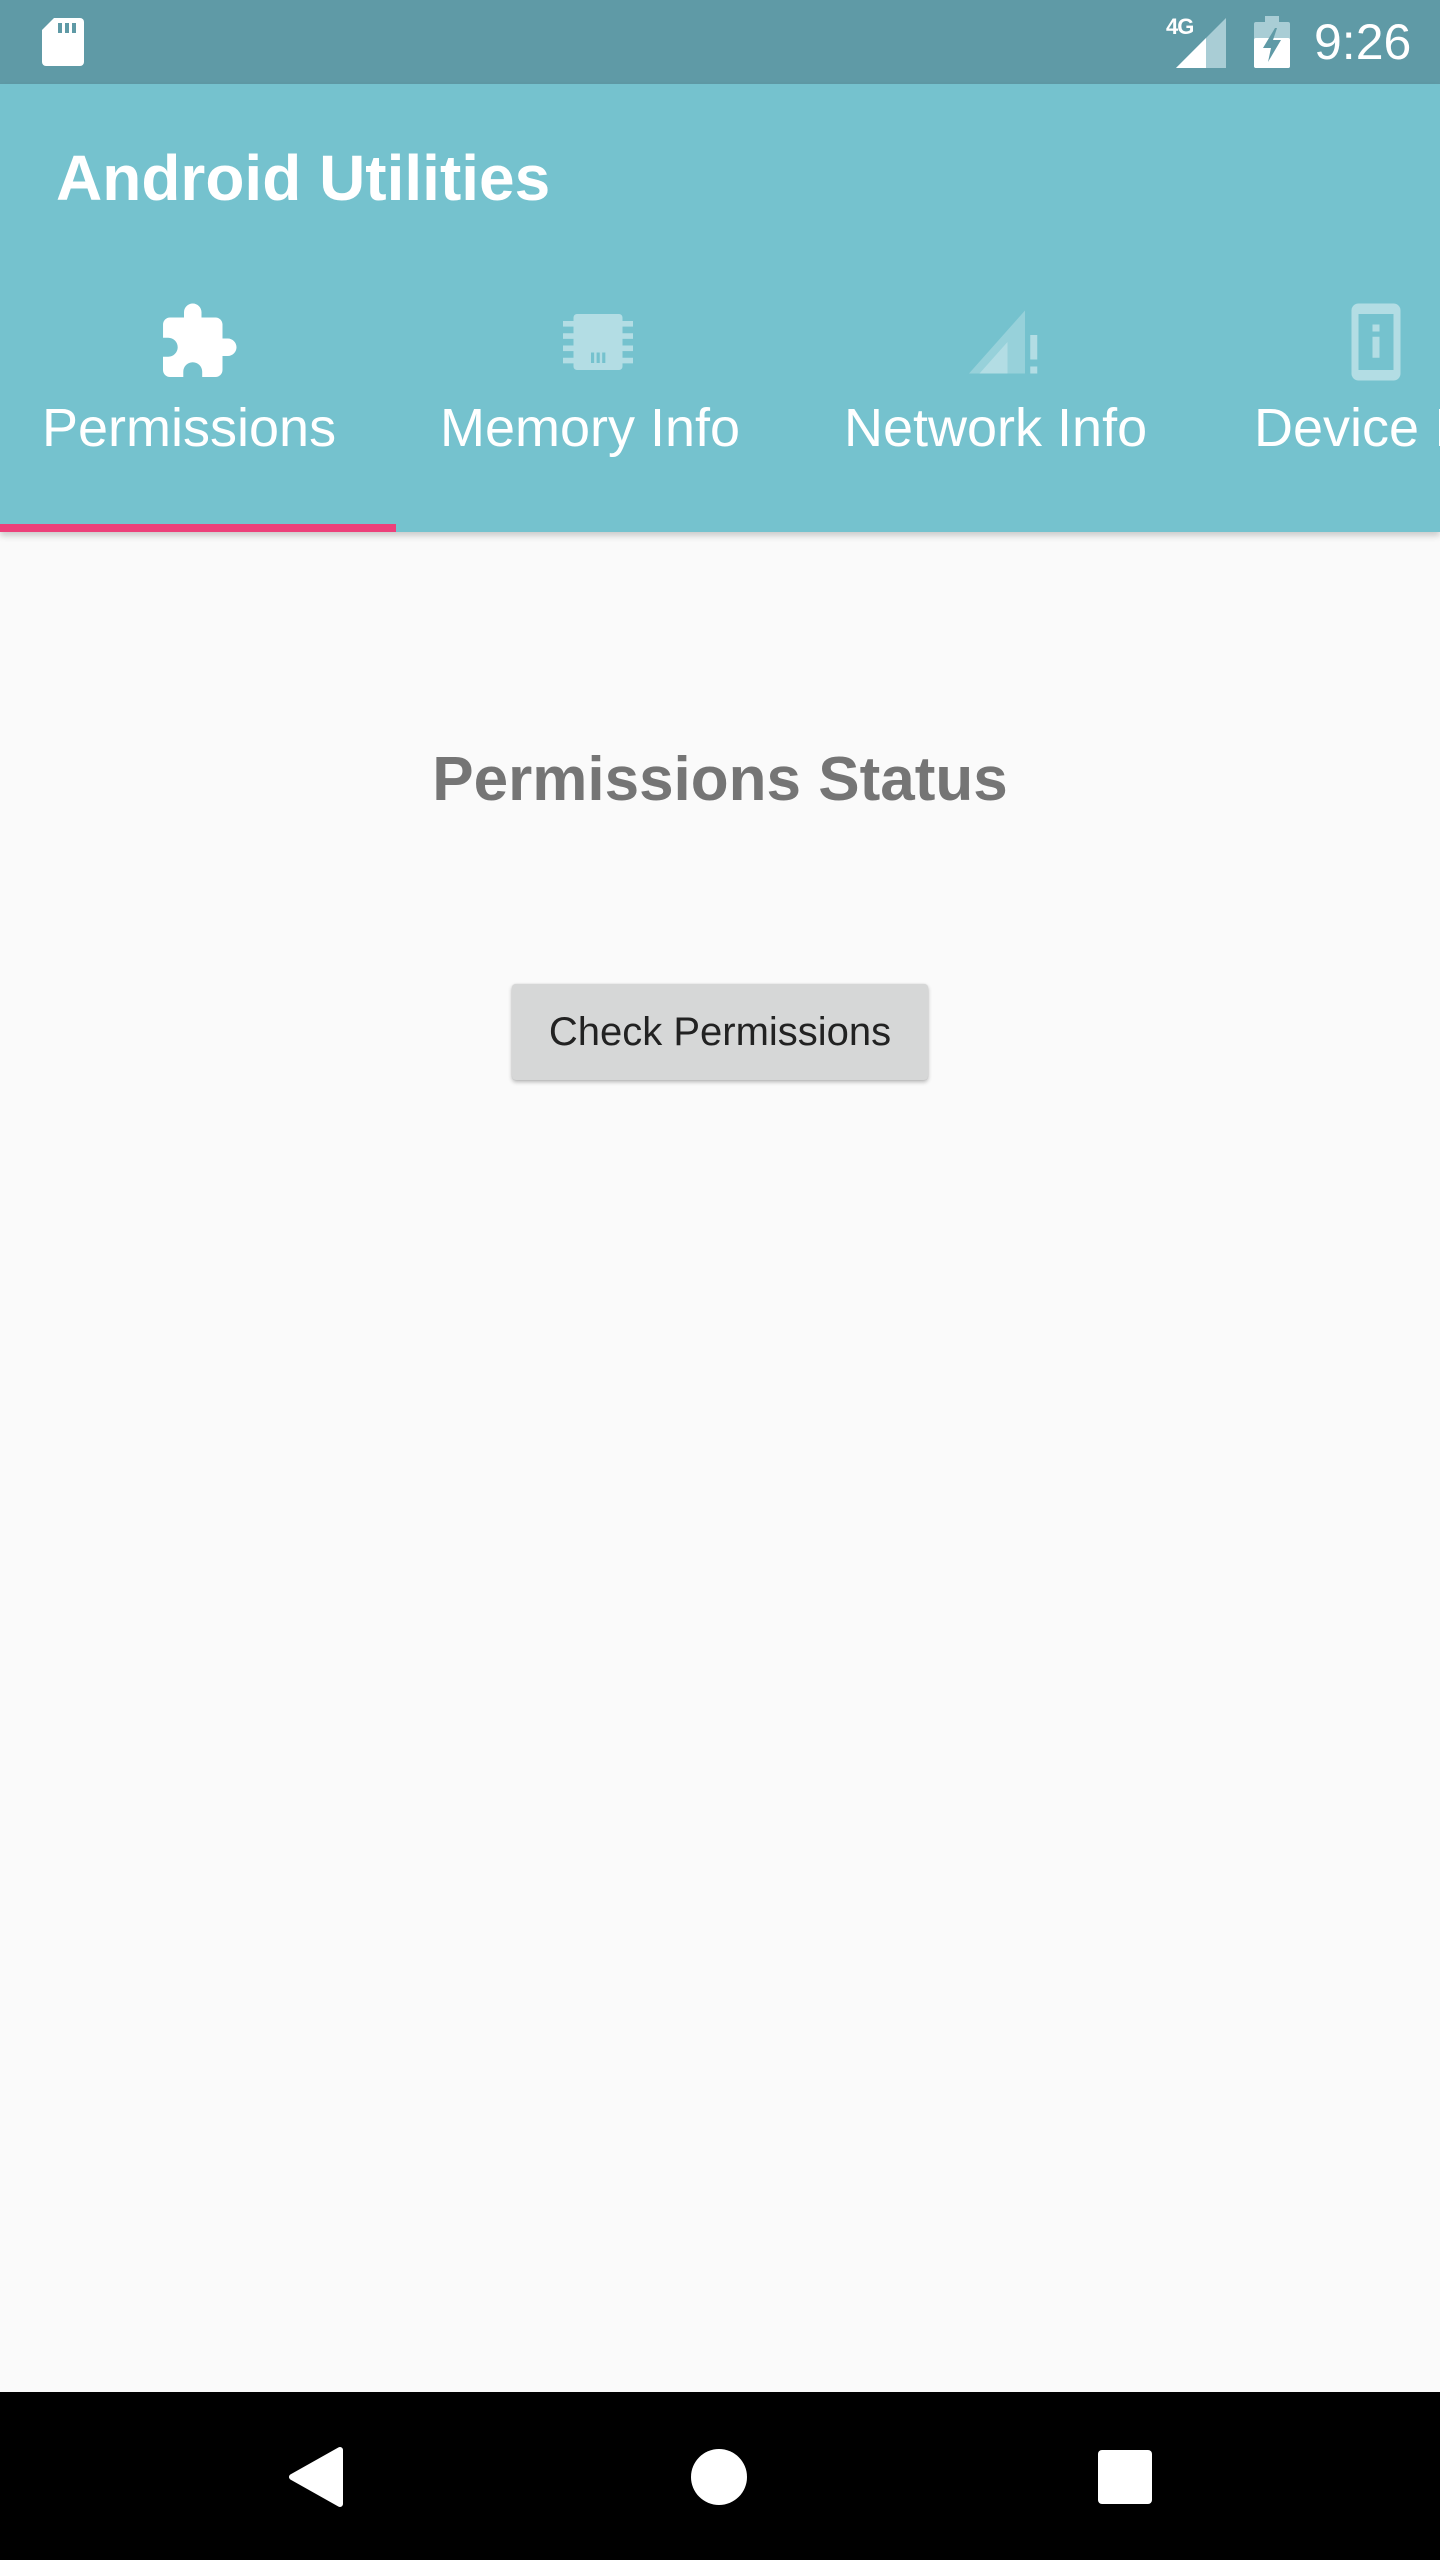 This screenshot has height=2560, width=1440. I want to click on tab-device-info: Device I, so click(1323, 416).